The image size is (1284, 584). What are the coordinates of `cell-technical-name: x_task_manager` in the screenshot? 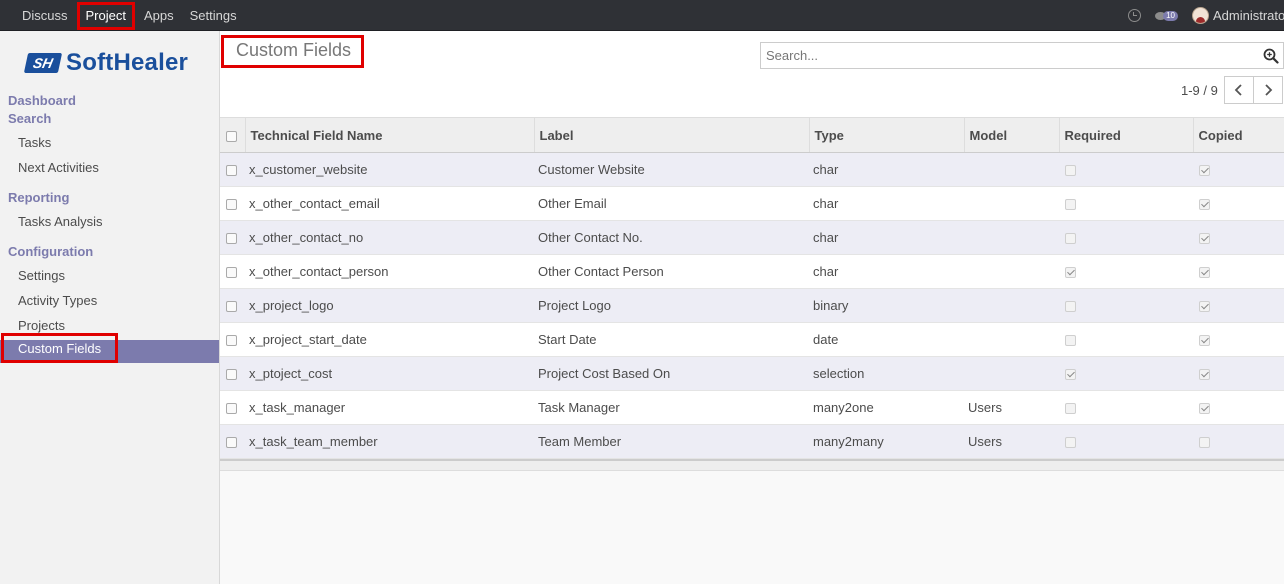 It's located at (389, 407).